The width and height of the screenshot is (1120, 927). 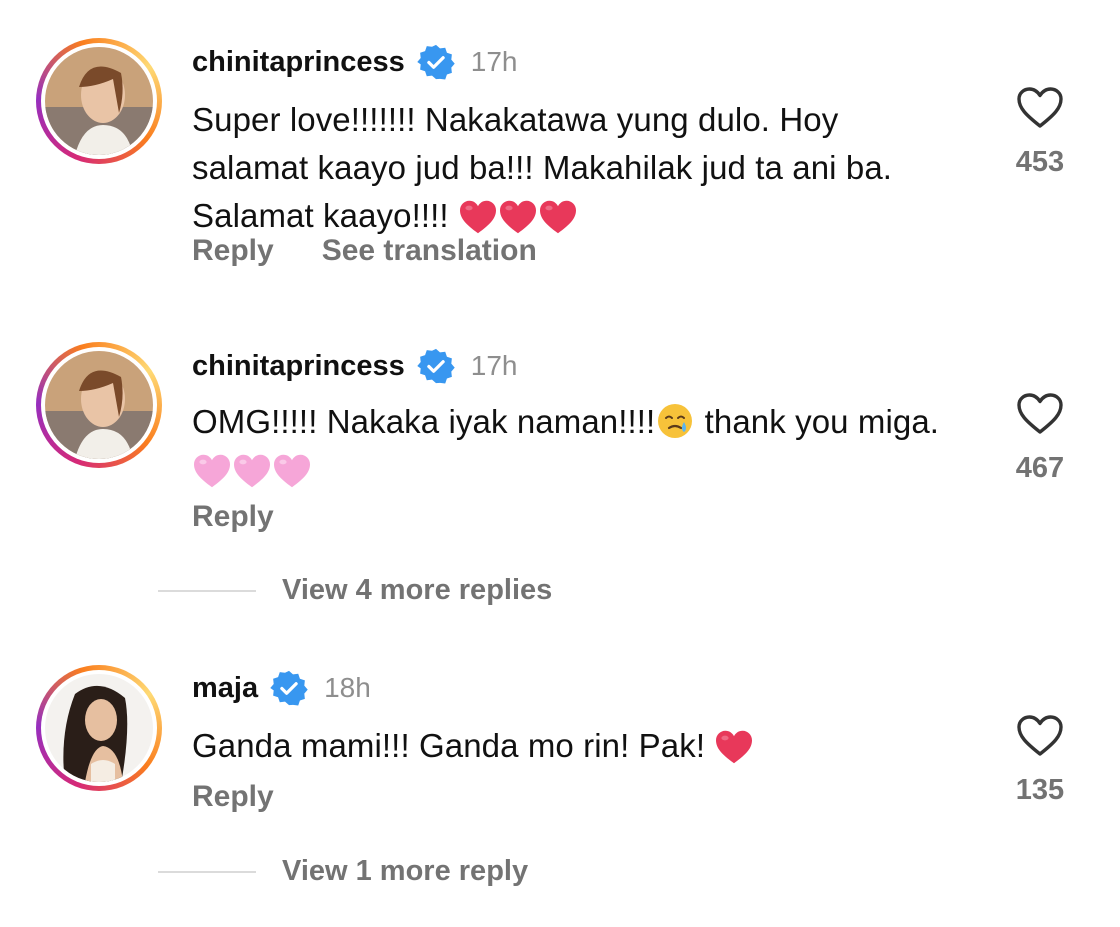 I want to click on timestamp: 18h, so click(x=347, y=687).